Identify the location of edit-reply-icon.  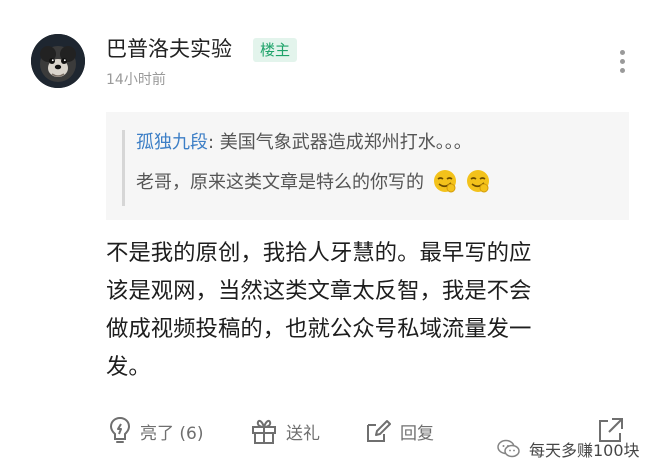
(379, 431).